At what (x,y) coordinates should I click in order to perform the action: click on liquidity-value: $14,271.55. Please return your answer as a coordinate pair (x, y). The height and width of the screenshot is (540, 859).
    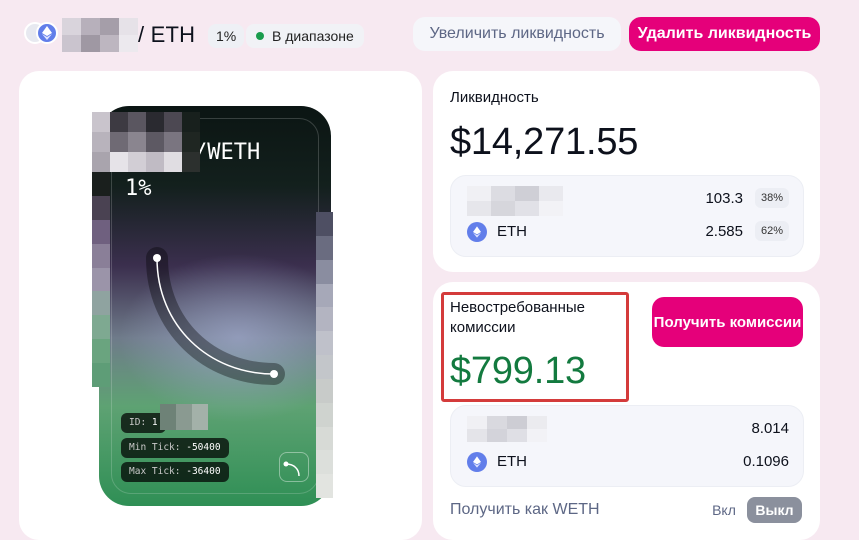
    Looking at the image, I should click on (544, 142).